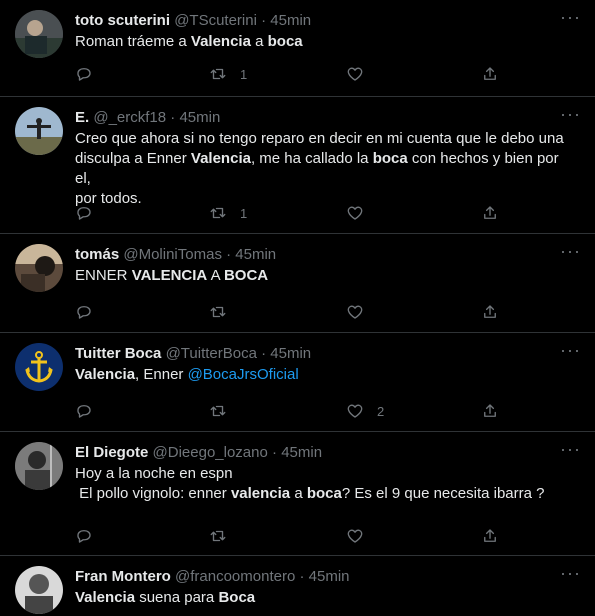 Image resolution: width=595 pixels, height=616 pixels. Describe the element at coordinates (325, 42) in the screenshot. I see `tweet-text: Roman tráeme a Valencia a boca` at that location.